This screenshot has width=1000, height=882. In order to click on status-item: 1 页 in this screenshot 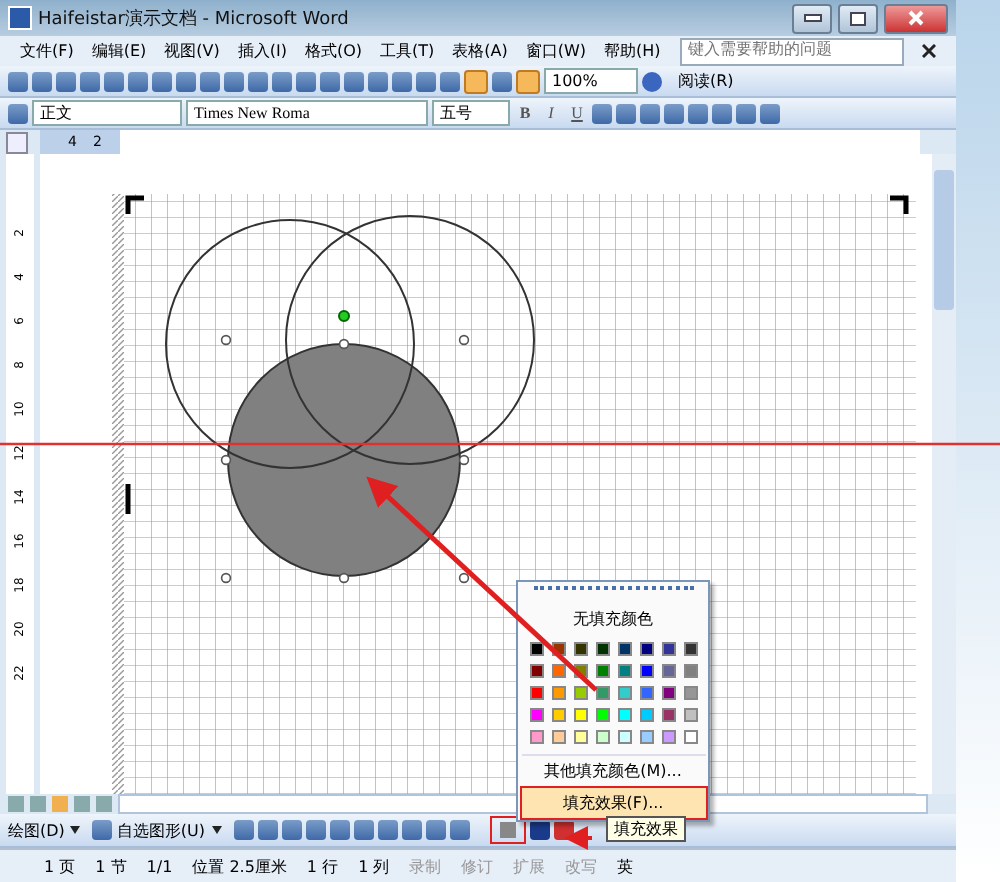, I will do `click(60, 866)`.